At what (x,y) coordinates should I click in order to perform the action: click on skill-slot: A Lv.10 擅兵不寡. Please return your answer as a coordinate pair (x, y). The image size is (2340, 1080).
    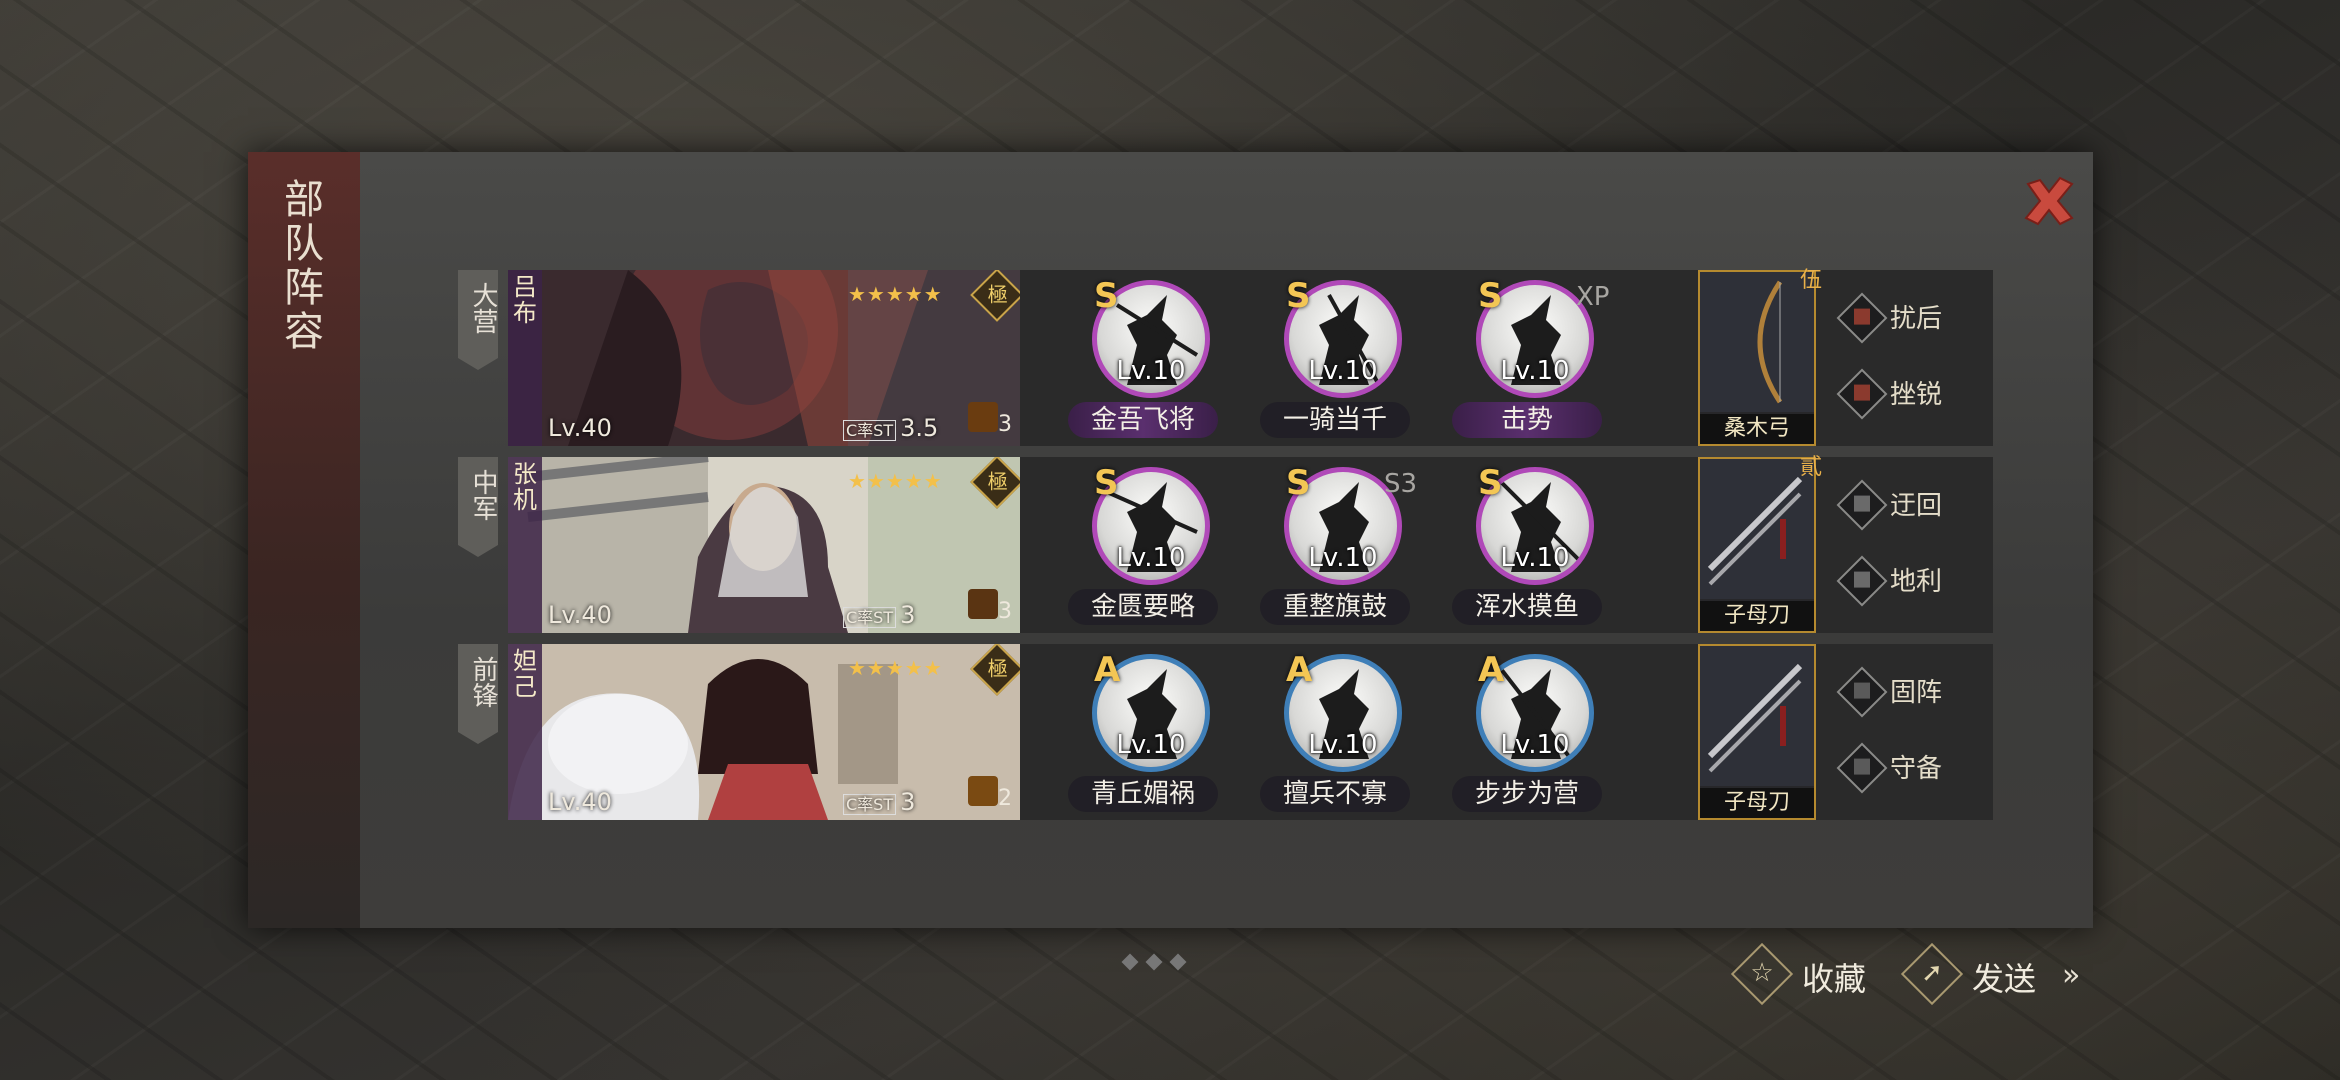
    Looking at the image, I should click on (1335, 734).